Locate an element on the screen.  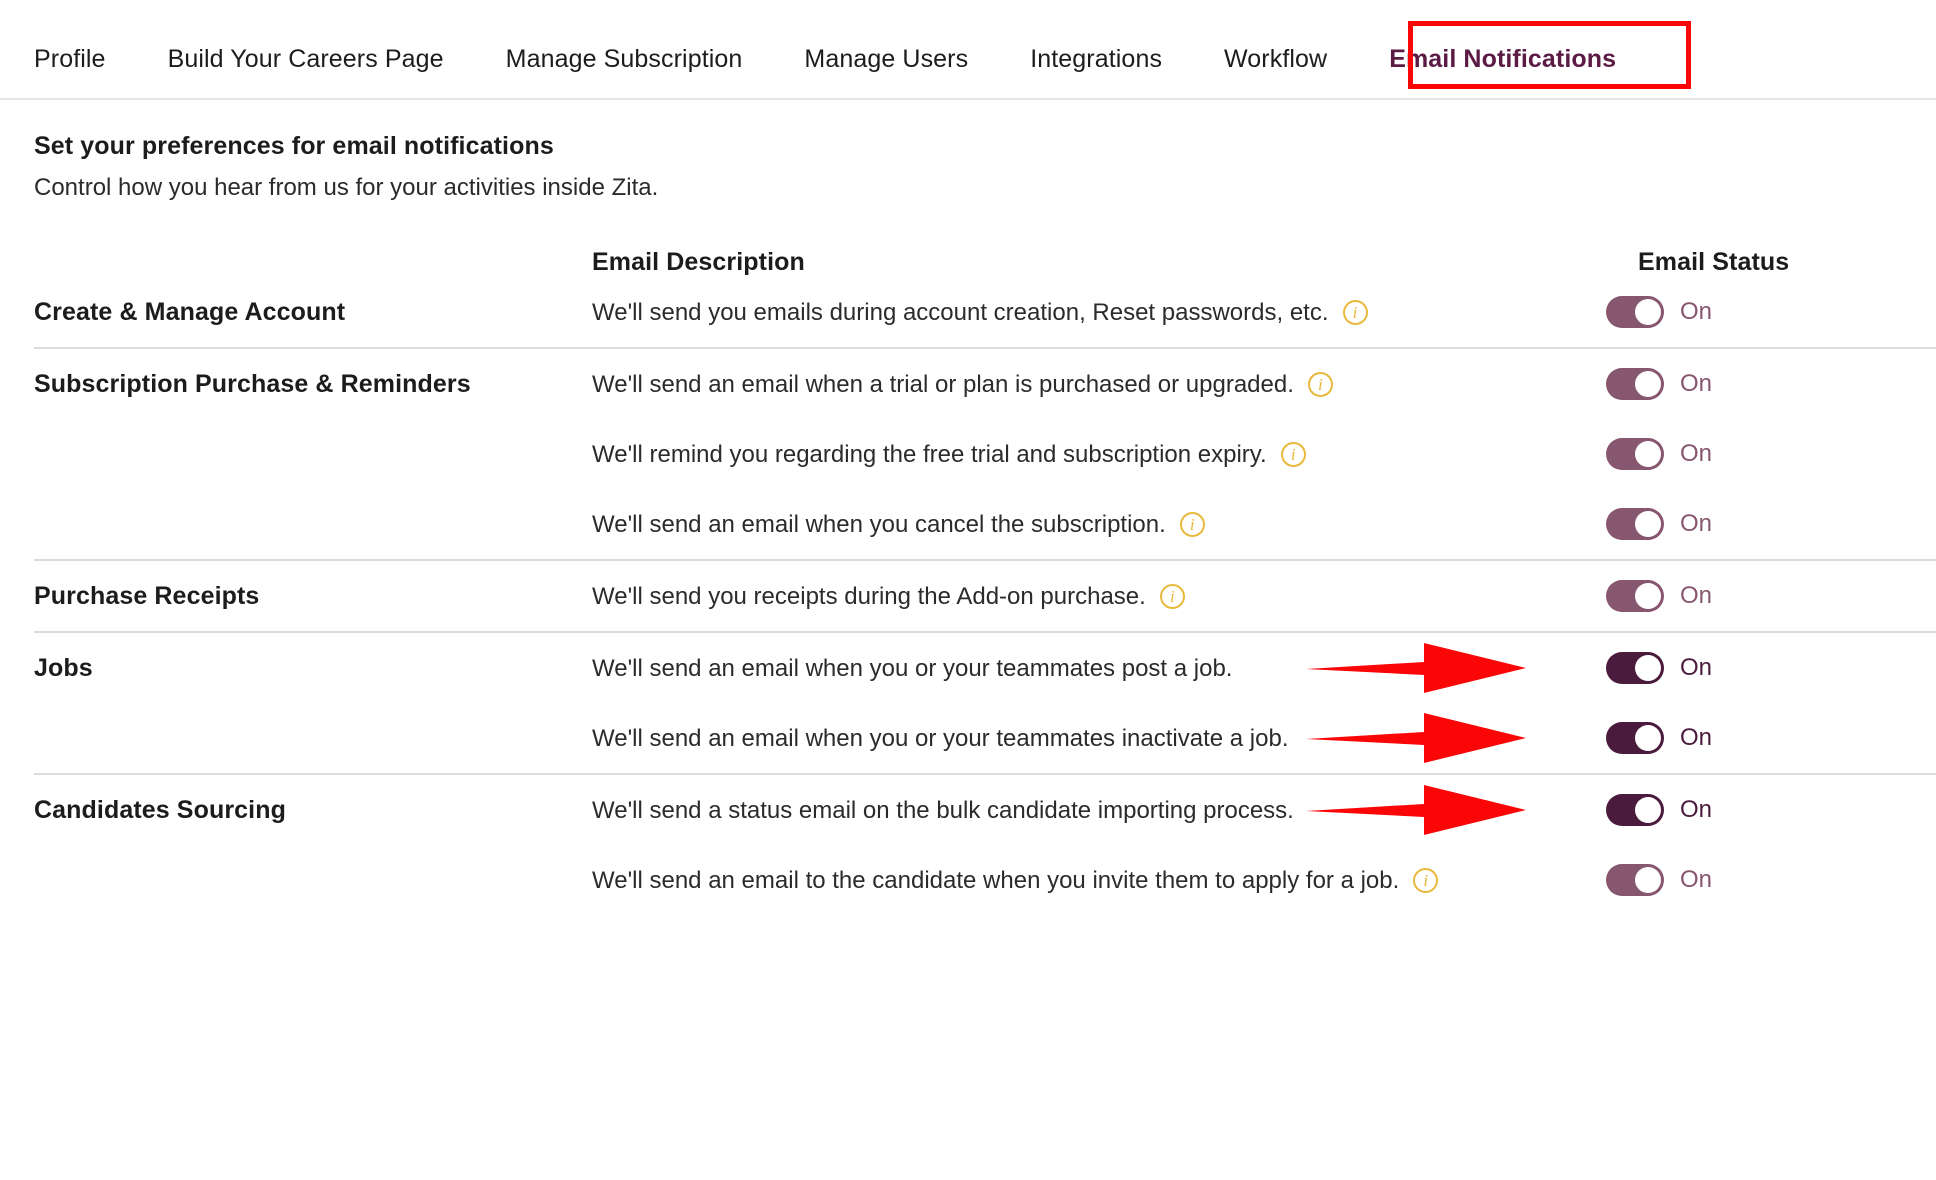
category-cell: Jobs is located at coordinates (313, 668).